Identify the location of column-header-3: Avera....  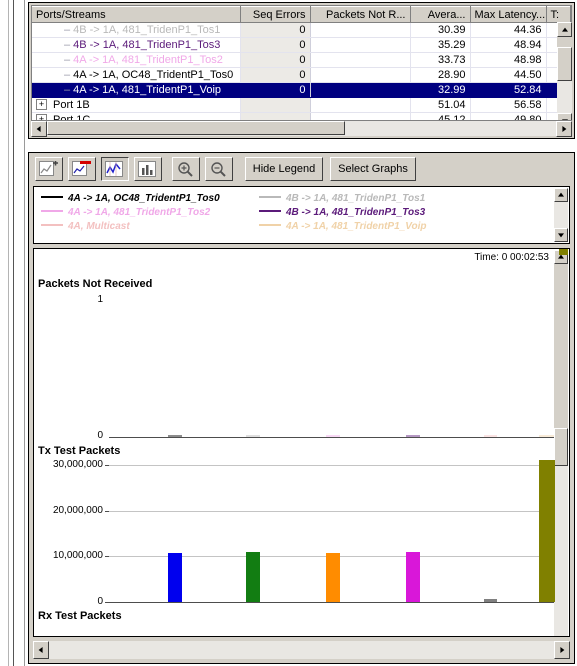
(440, 14).